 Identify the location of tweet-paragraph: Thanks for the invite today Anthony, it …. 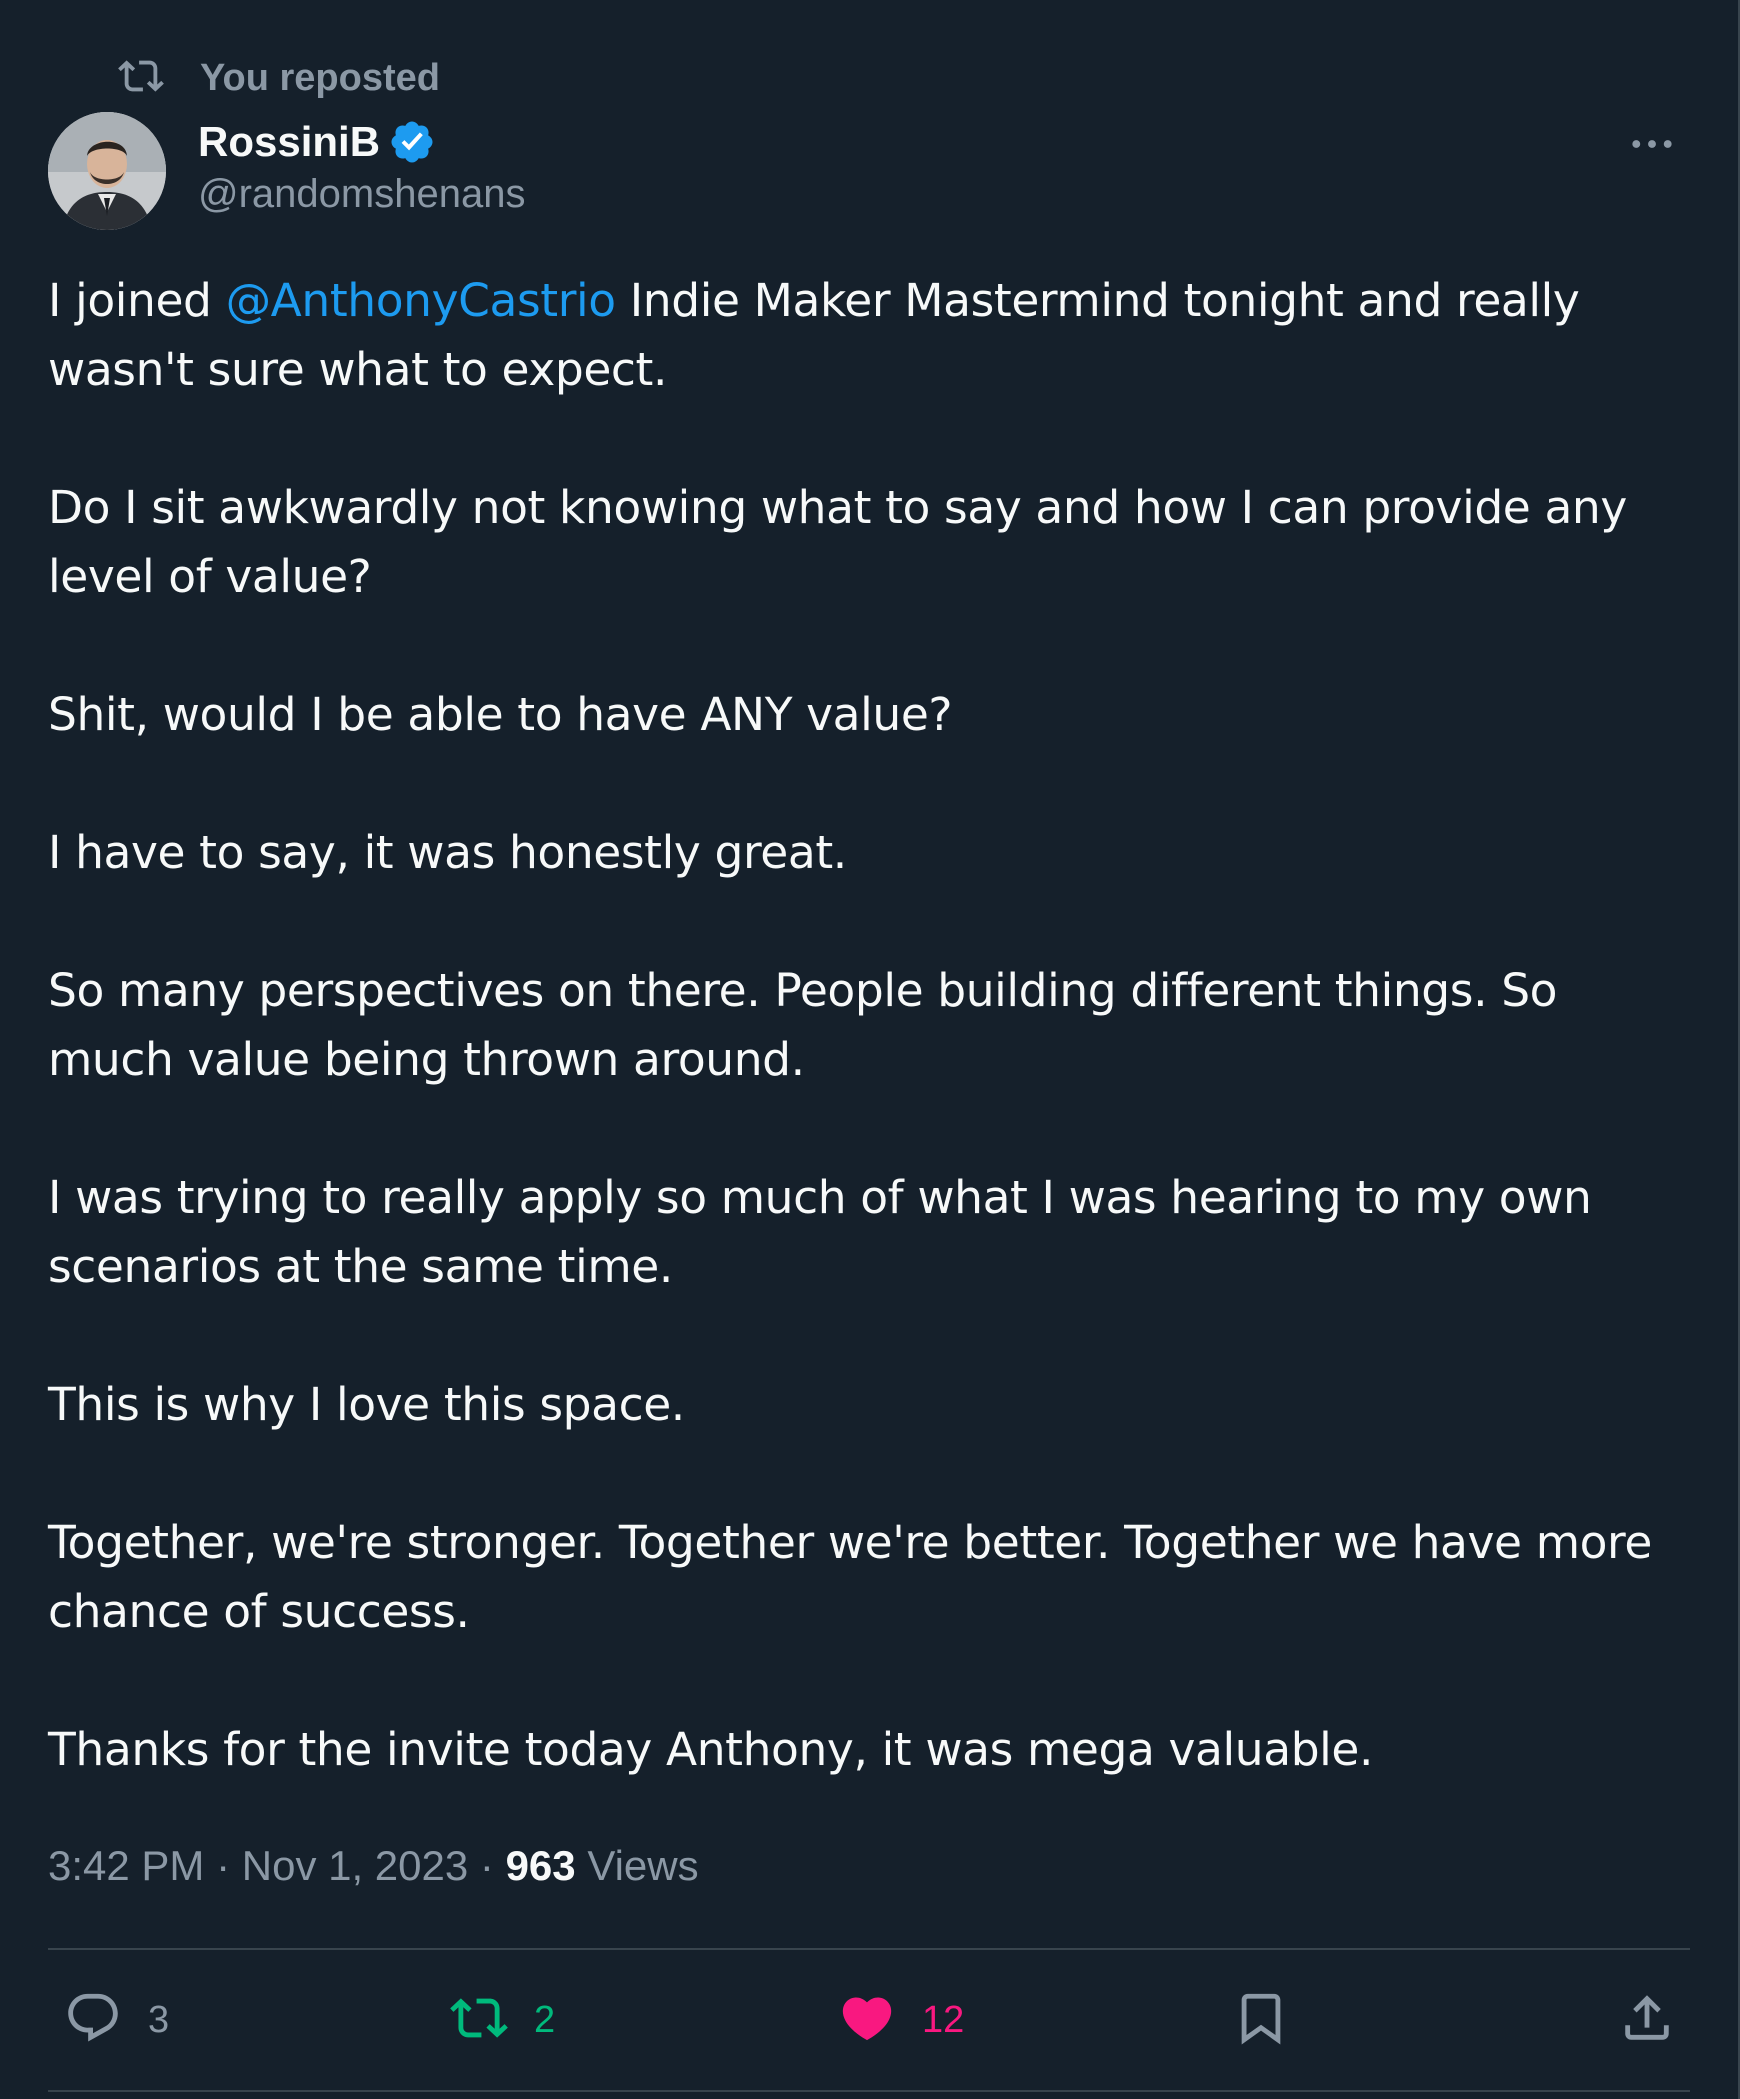
(711, 1749).